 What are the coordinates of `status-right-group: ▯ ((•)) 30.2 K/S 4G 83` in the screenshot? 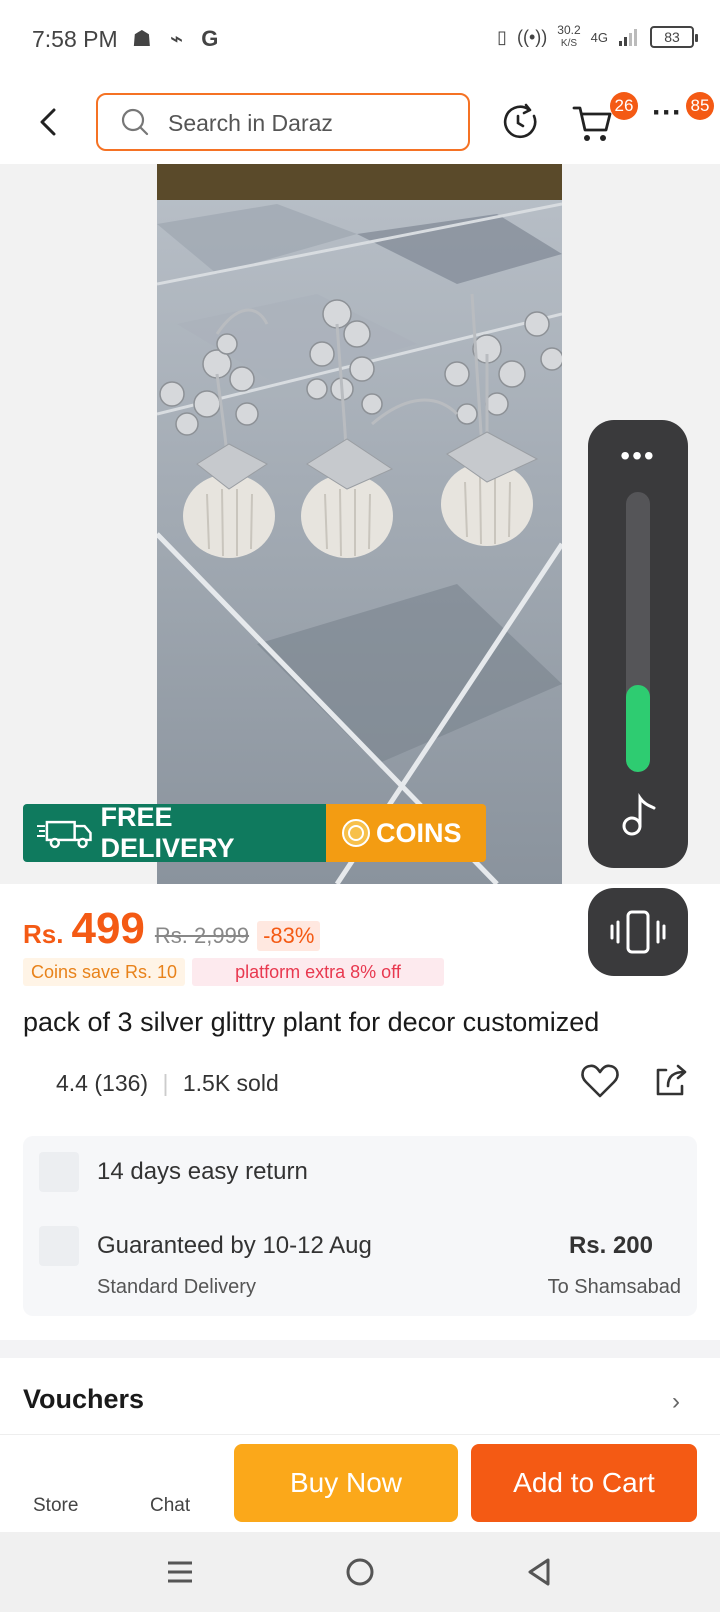 It's located at (597, 37).